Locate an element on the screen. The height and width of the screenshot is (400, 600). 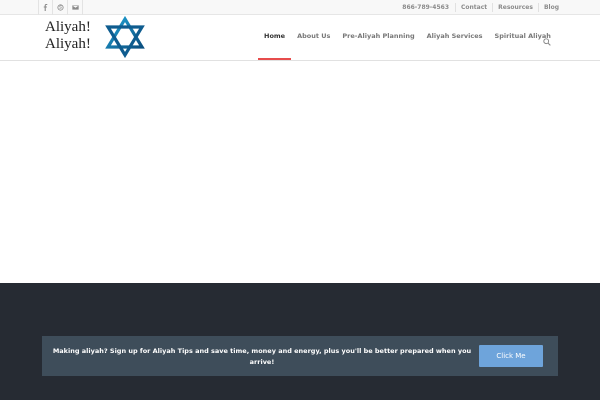
facebook-icon is located at coordinates (45, 7).